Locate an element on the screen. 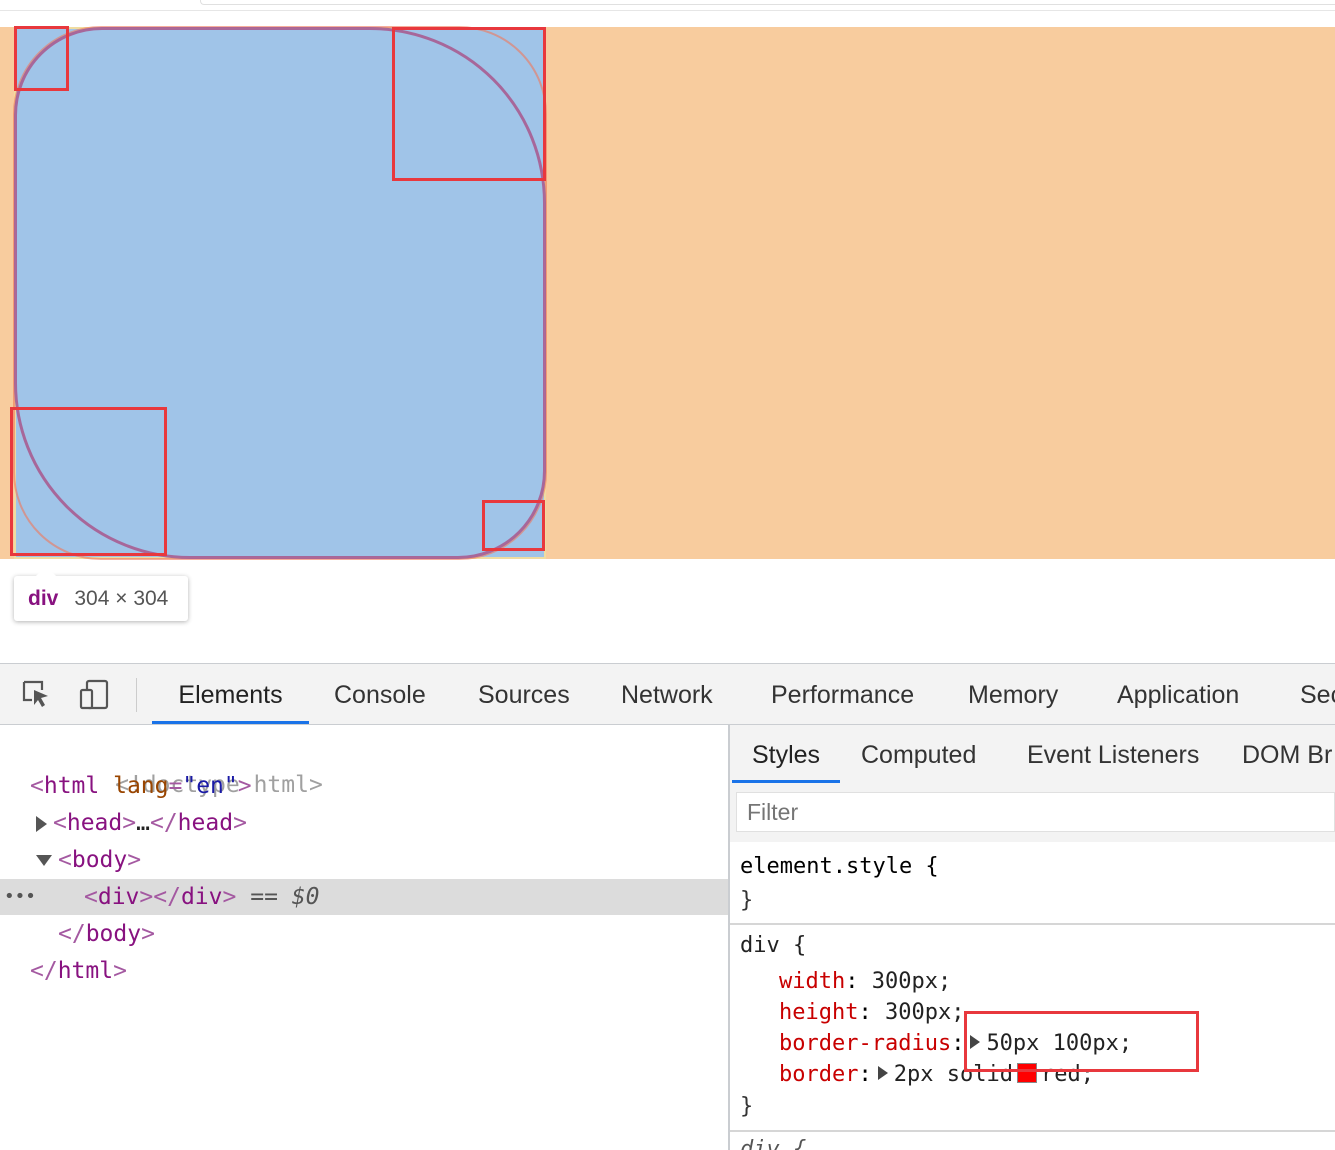  dom-html-open: <html lang="en"> is located at coordinates (364, 786).